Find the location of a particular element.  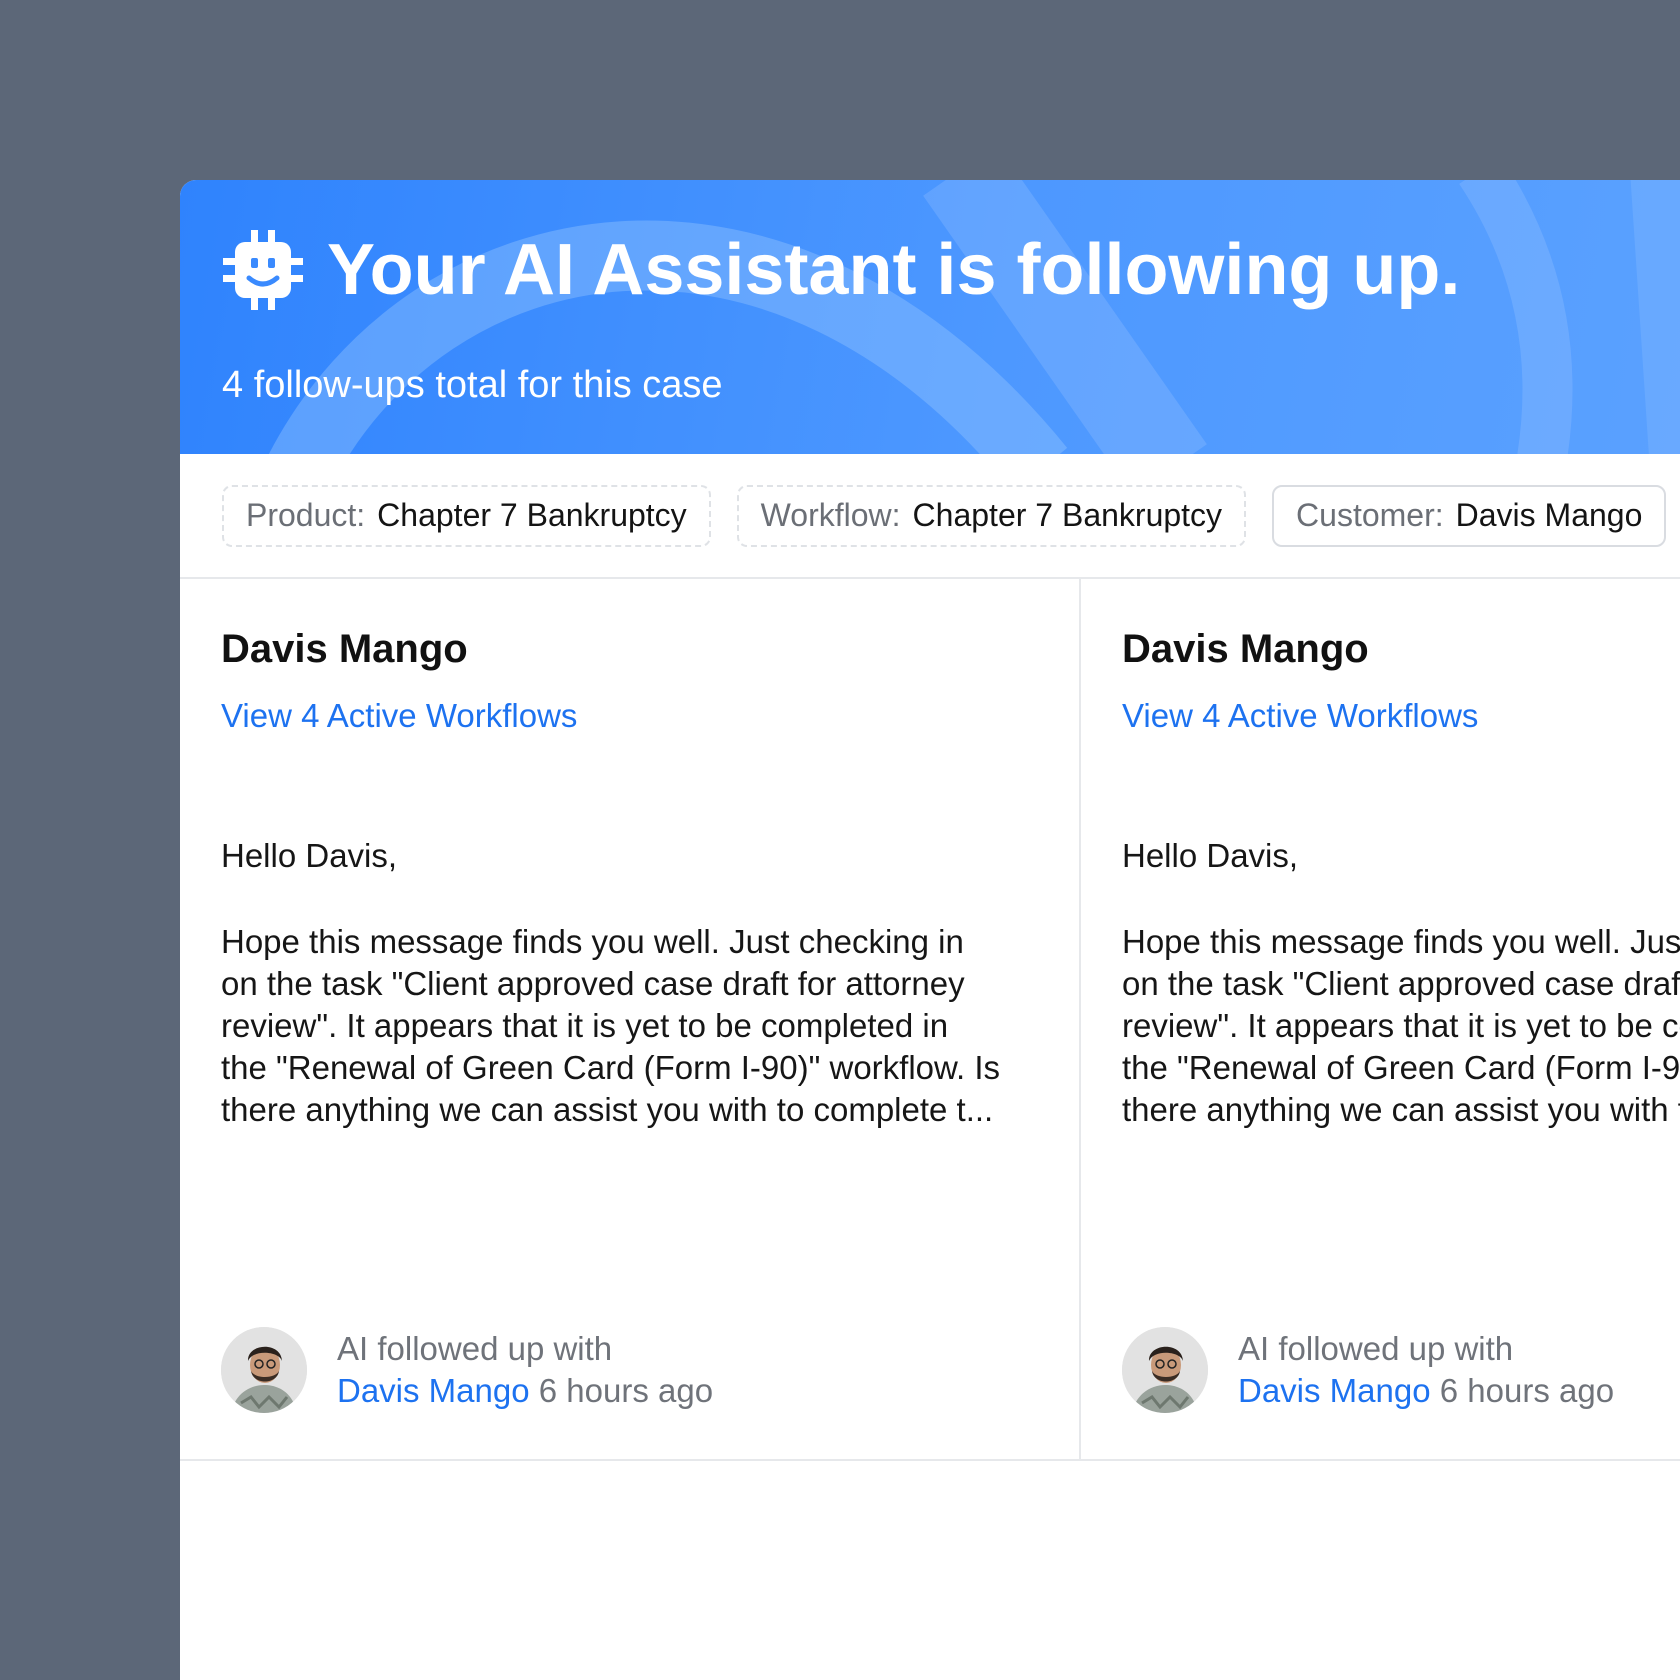

workflow-tag-value: Chapter 7 Bankruptcy is located at coordinates (1067, 515).